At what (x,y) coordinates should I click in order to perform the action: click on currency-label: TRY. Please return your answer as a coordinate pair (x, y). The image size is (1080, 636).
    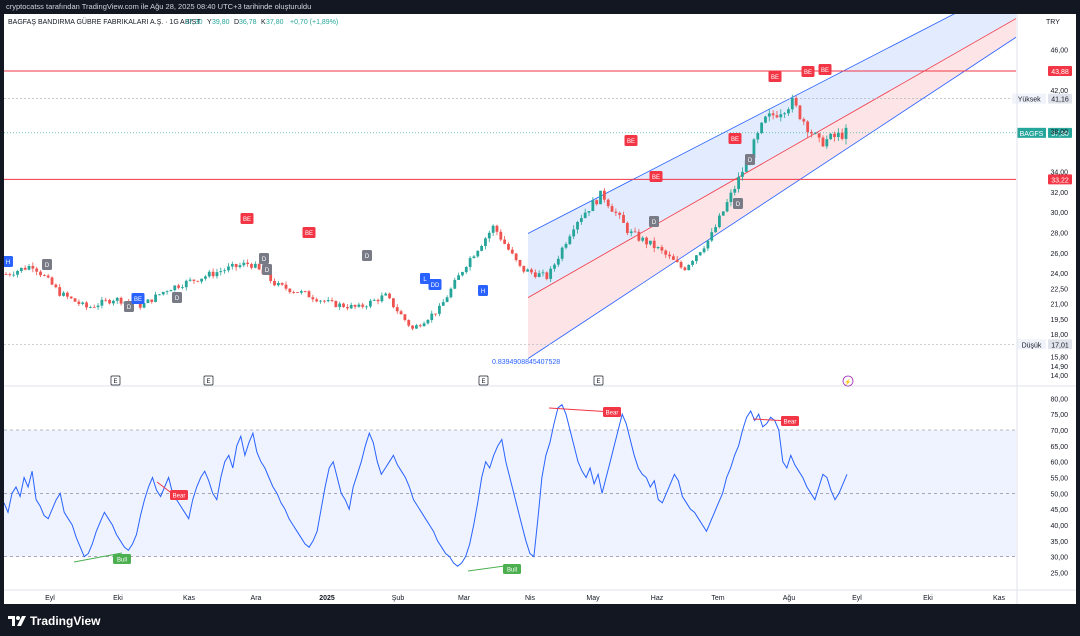
    Looking at the image, I should click on (1053, 22).